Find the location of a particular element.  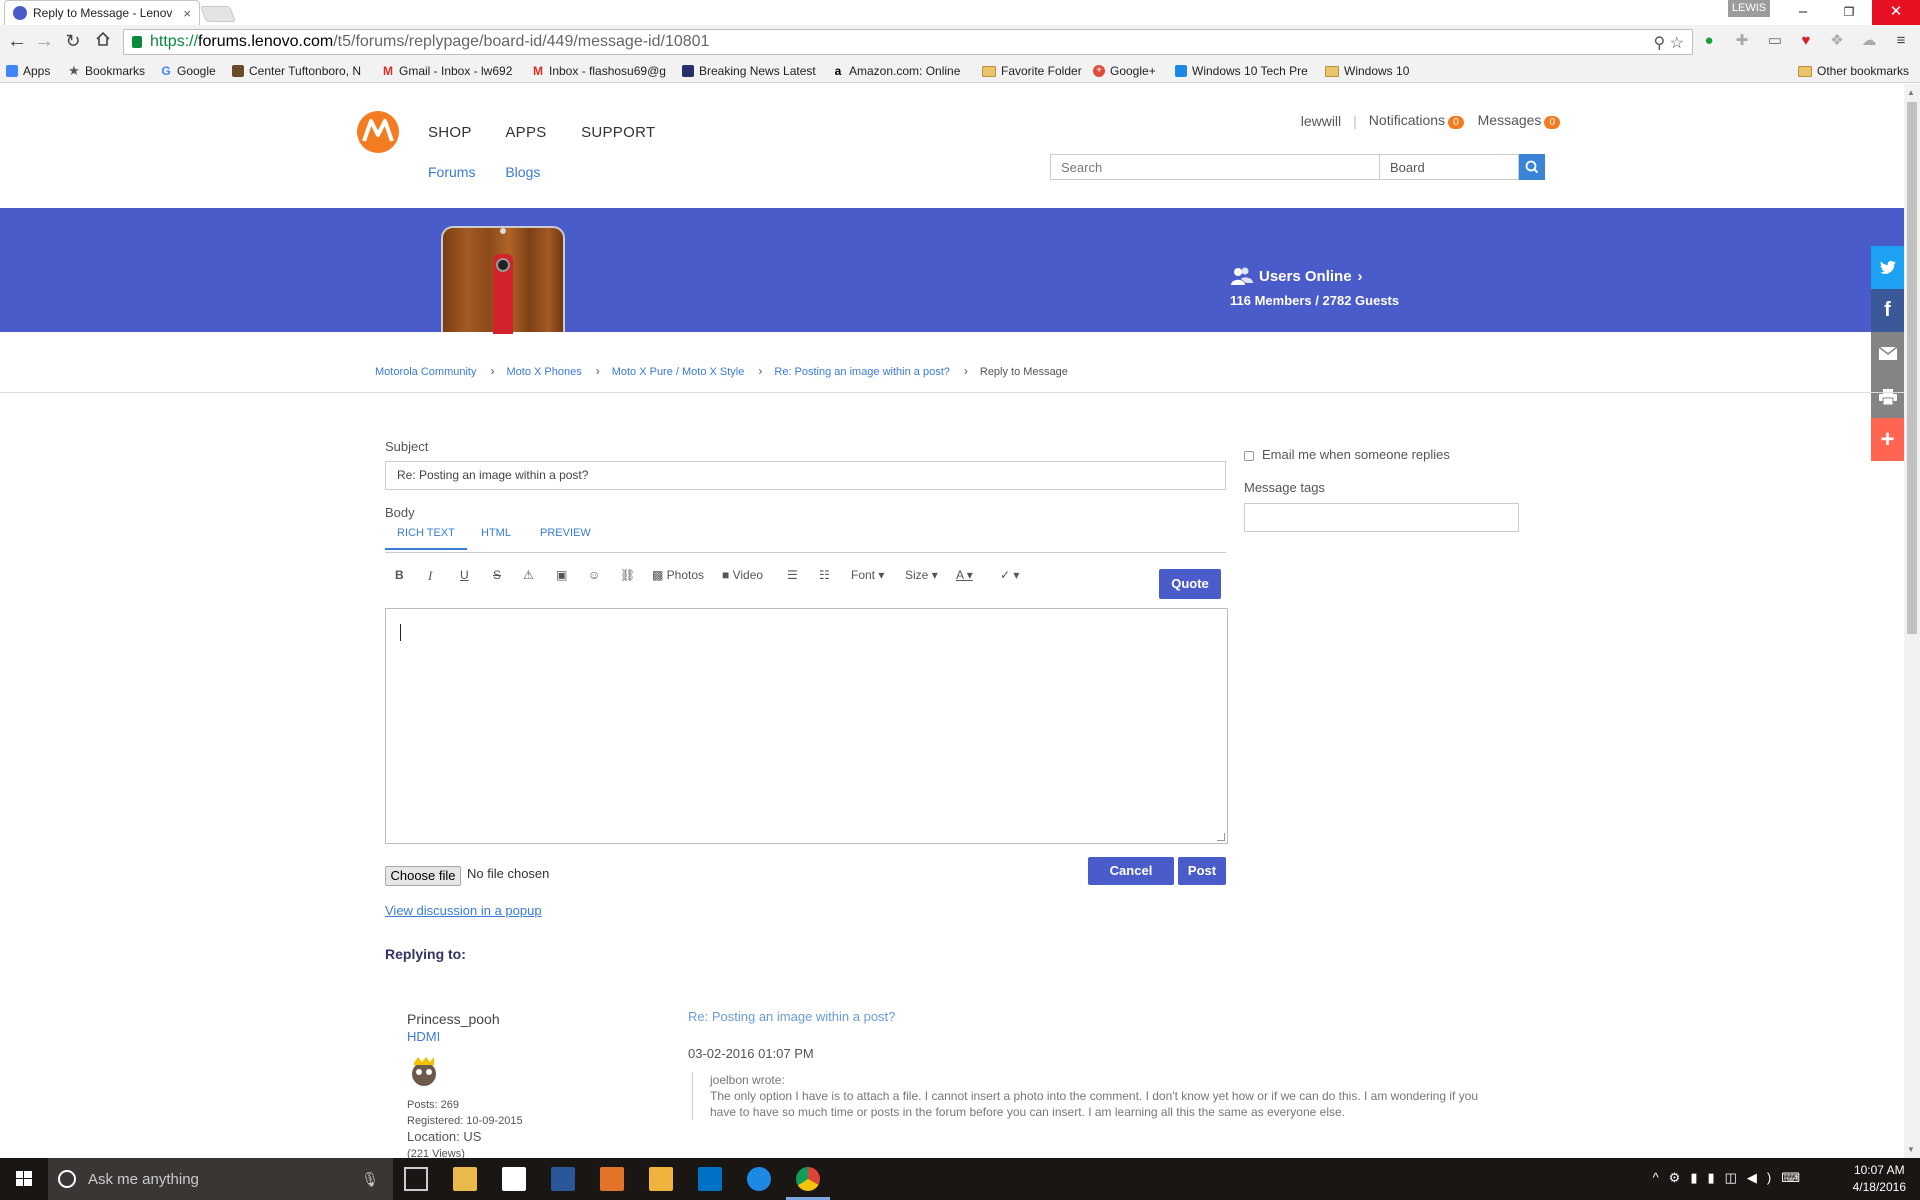

chrome-menu-icon: ≡ is located at coordinates (1901, 41).